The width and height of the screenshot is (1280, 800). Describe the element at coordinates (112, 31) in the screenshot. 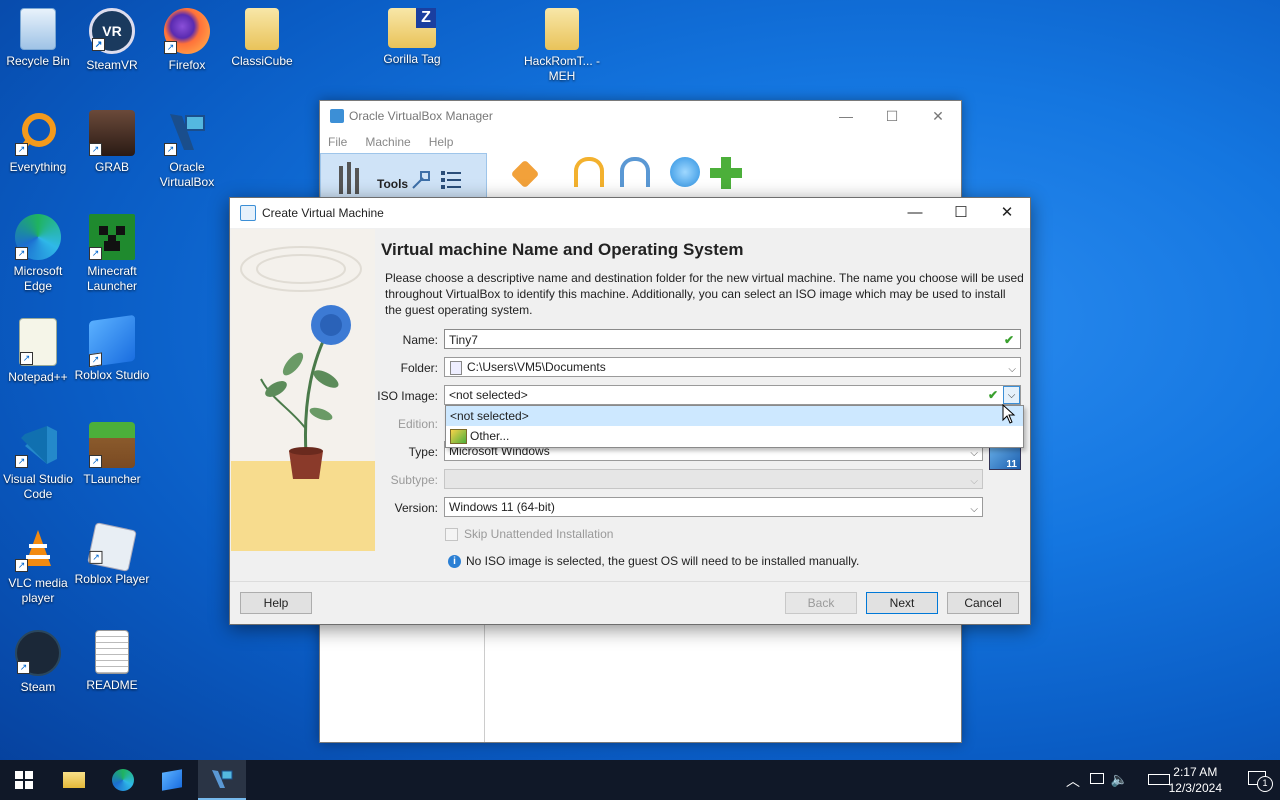

I see `steamvr-icon: VR ↗` at that location.